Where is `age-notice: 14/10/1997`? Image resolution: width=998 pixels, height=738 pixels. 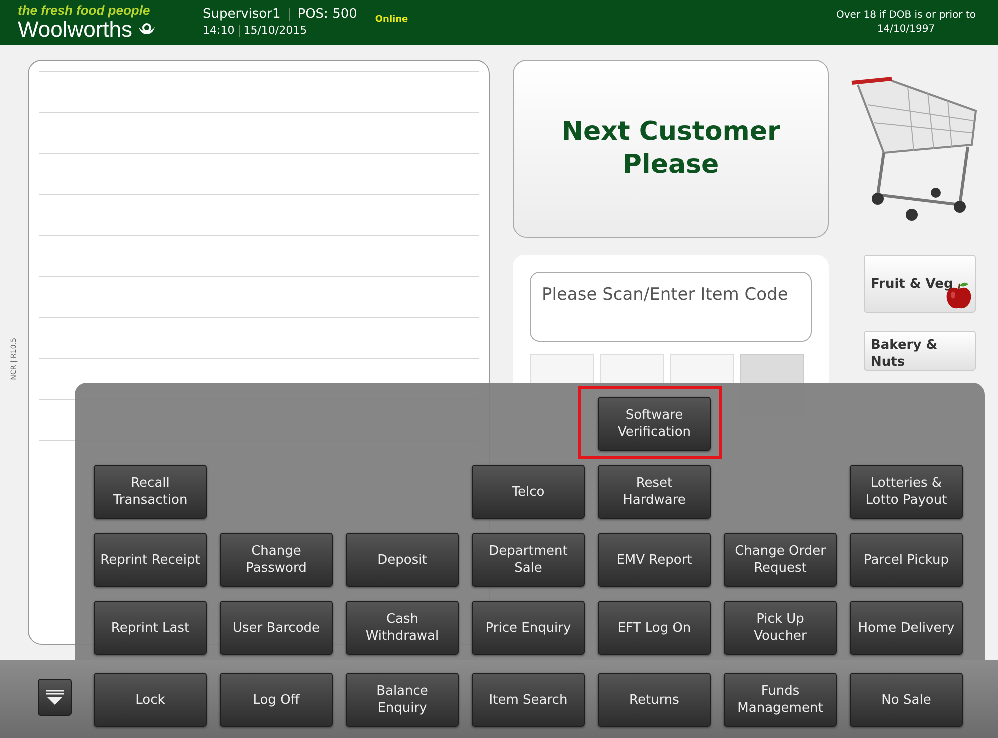 age-notice: 14/10/1997 is located at coordinates (906, 29).